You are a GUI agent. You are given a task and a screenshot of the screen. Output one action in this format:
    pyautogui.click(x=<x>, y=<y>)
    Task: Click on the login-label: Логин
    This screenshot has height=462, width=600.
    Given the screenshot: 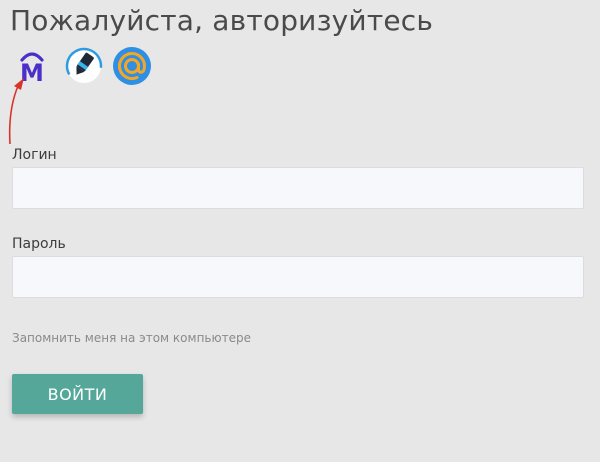 What is the action you would take?
    pyautogui.click(x=34, y=155)
    